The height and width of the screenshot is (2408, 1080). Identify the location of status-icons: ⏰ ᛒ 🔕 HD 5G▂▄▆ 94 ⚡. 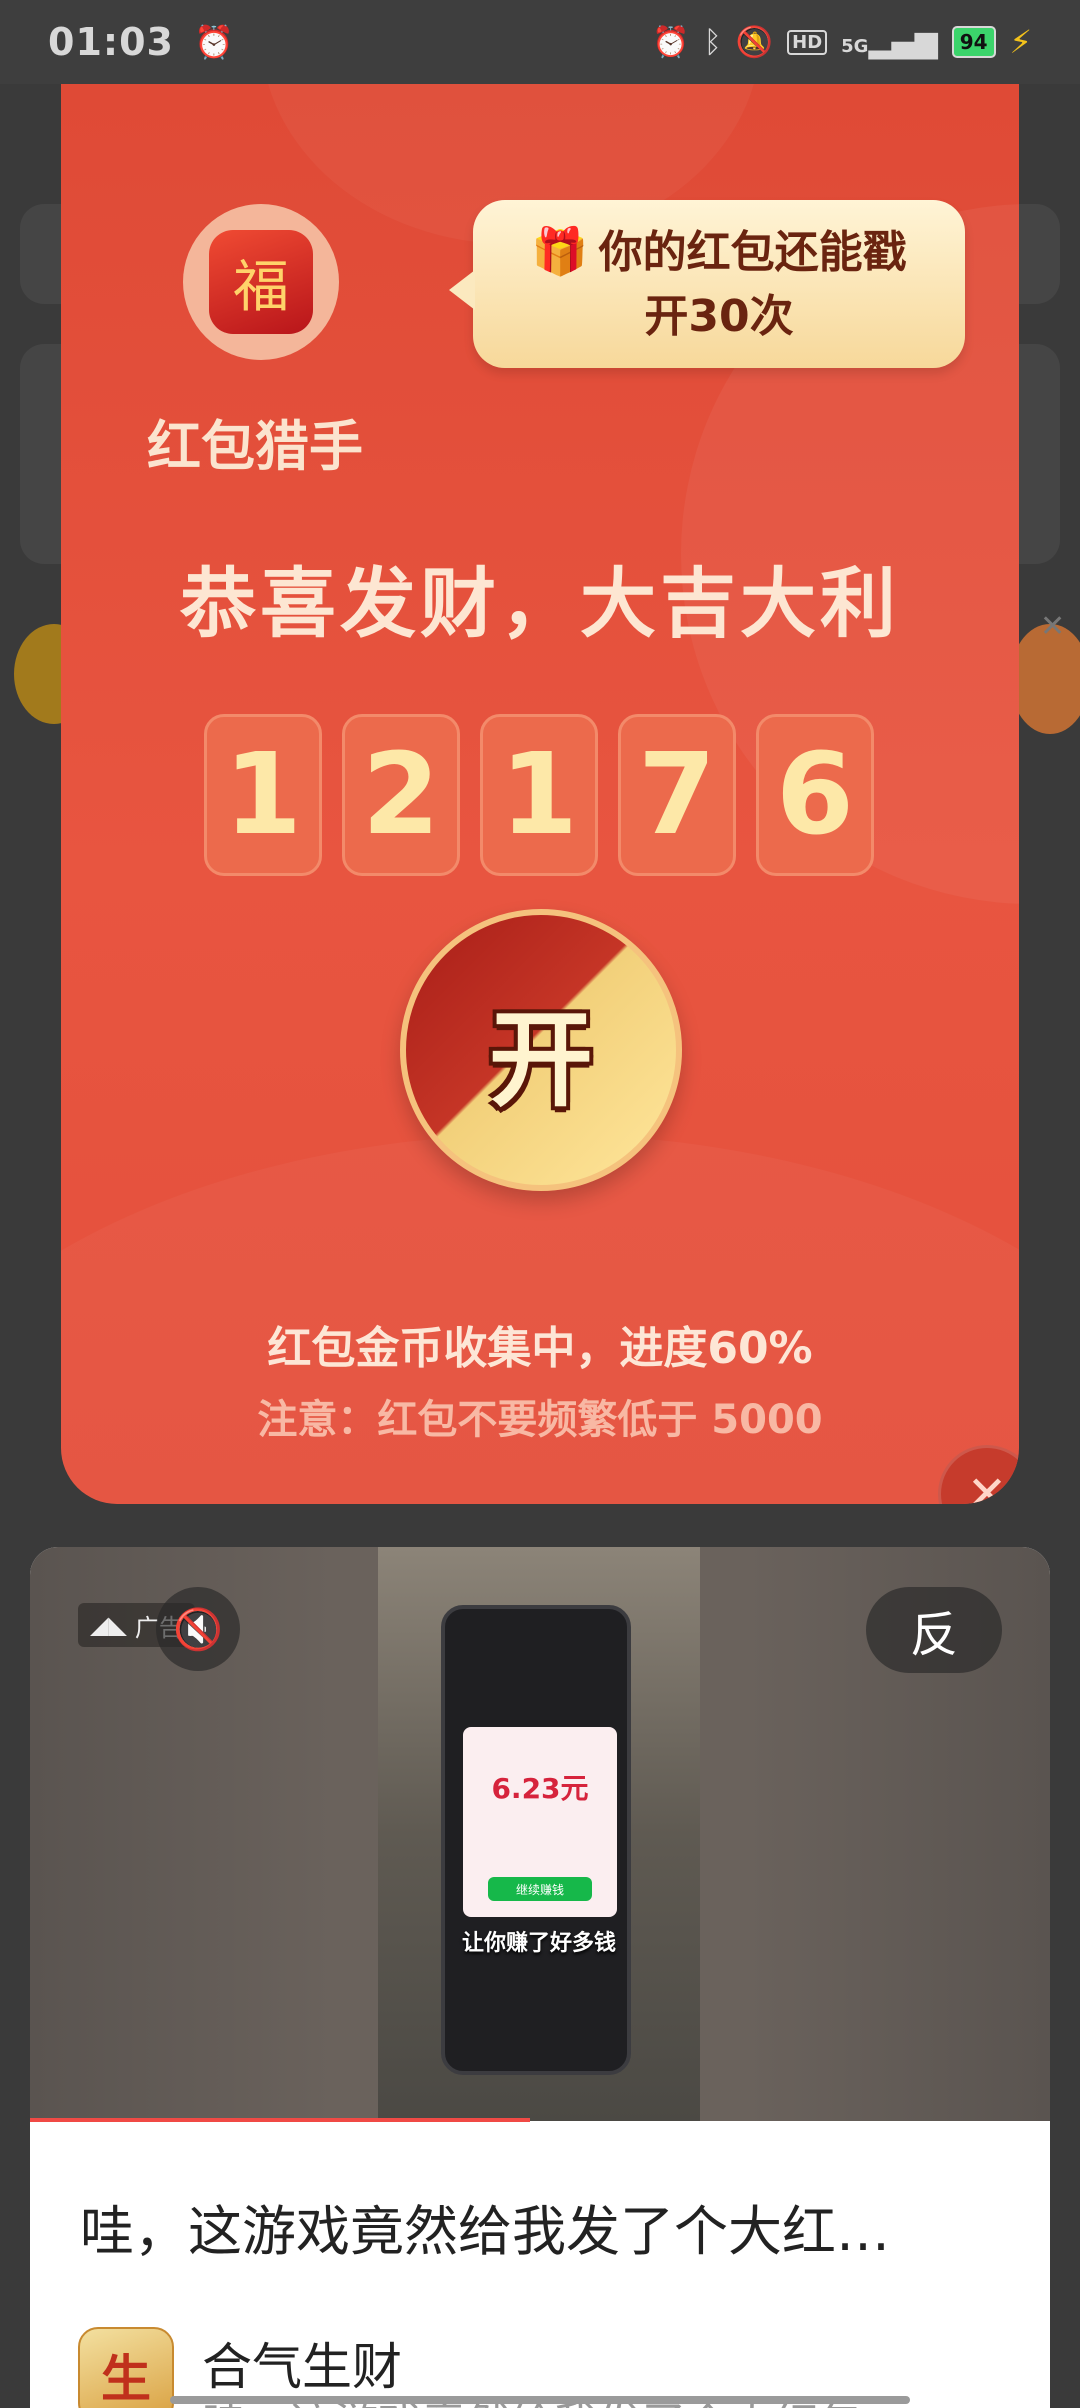
(842, 42).